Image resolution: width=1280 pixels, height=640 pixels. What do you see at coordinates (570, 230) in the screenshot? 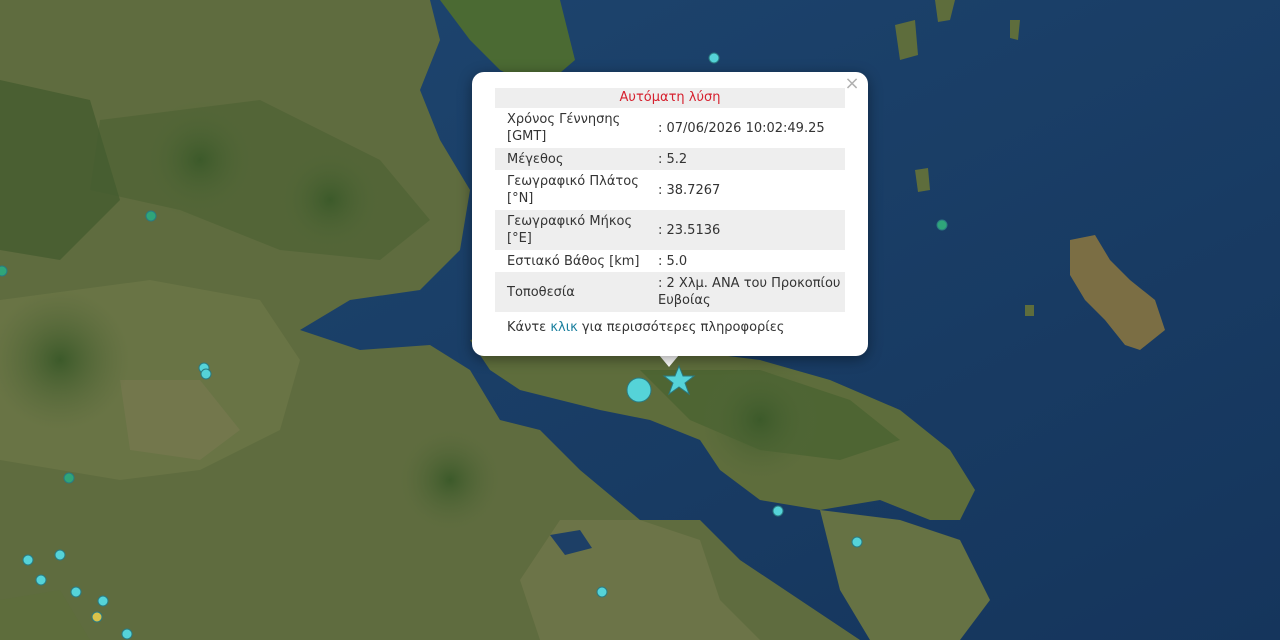
I see `label-longitude: Γεωγραφικό Μήκος [°E]` at bounding box center [570, 230].